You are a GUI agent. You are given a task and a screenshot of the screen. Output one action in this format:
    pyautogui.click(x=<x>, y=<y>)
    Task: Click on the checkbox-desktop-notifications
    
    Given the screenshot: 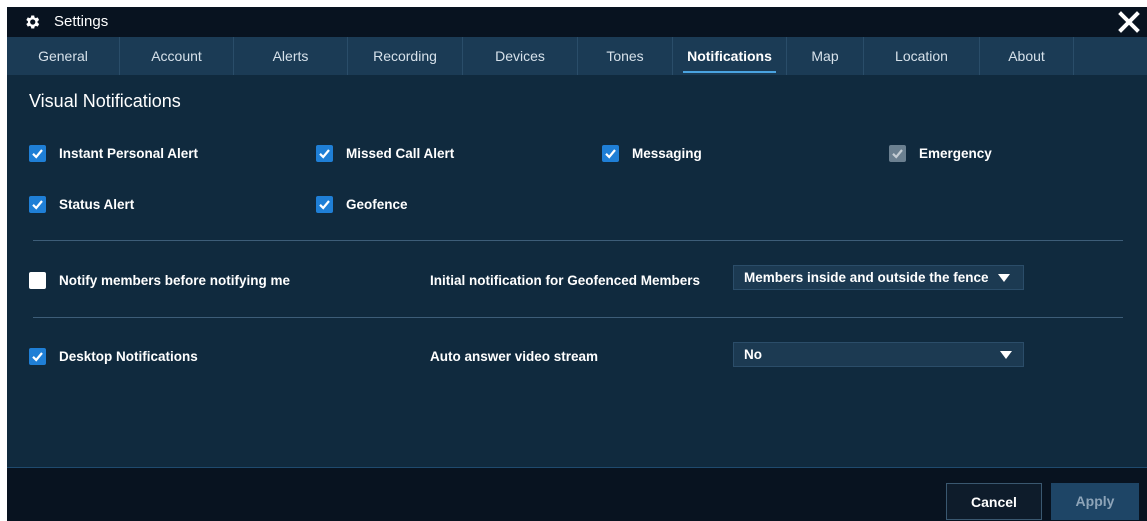 What is the action you would take?
    pyautogui.click(x=37, y=356)
    